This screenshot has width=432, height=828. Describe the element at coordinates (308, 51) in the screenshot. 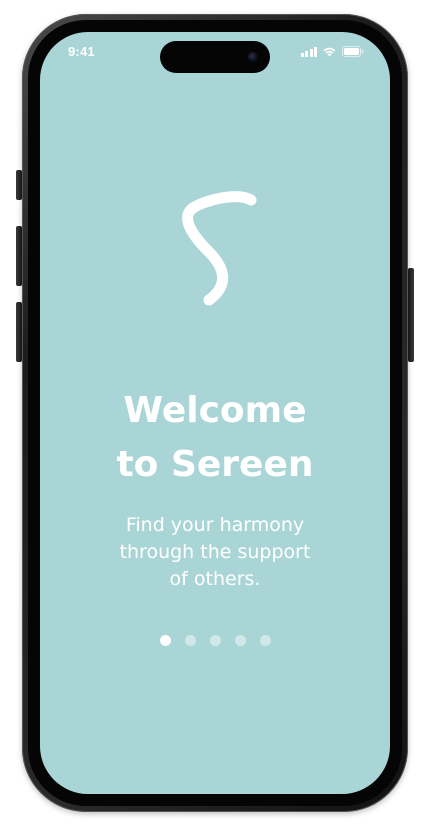

I see `signal-icon` at that location.